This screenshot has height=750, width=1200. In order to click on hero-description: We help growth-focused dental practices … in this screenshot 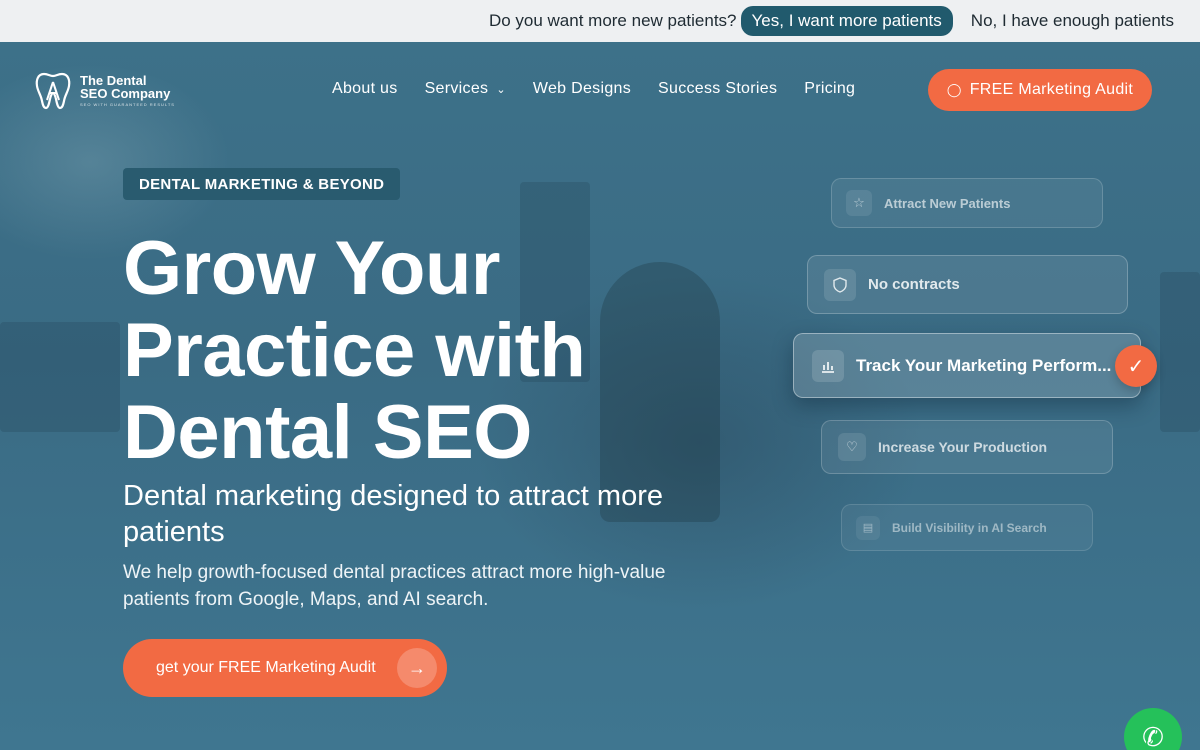, I will do `click(394, 586)`.